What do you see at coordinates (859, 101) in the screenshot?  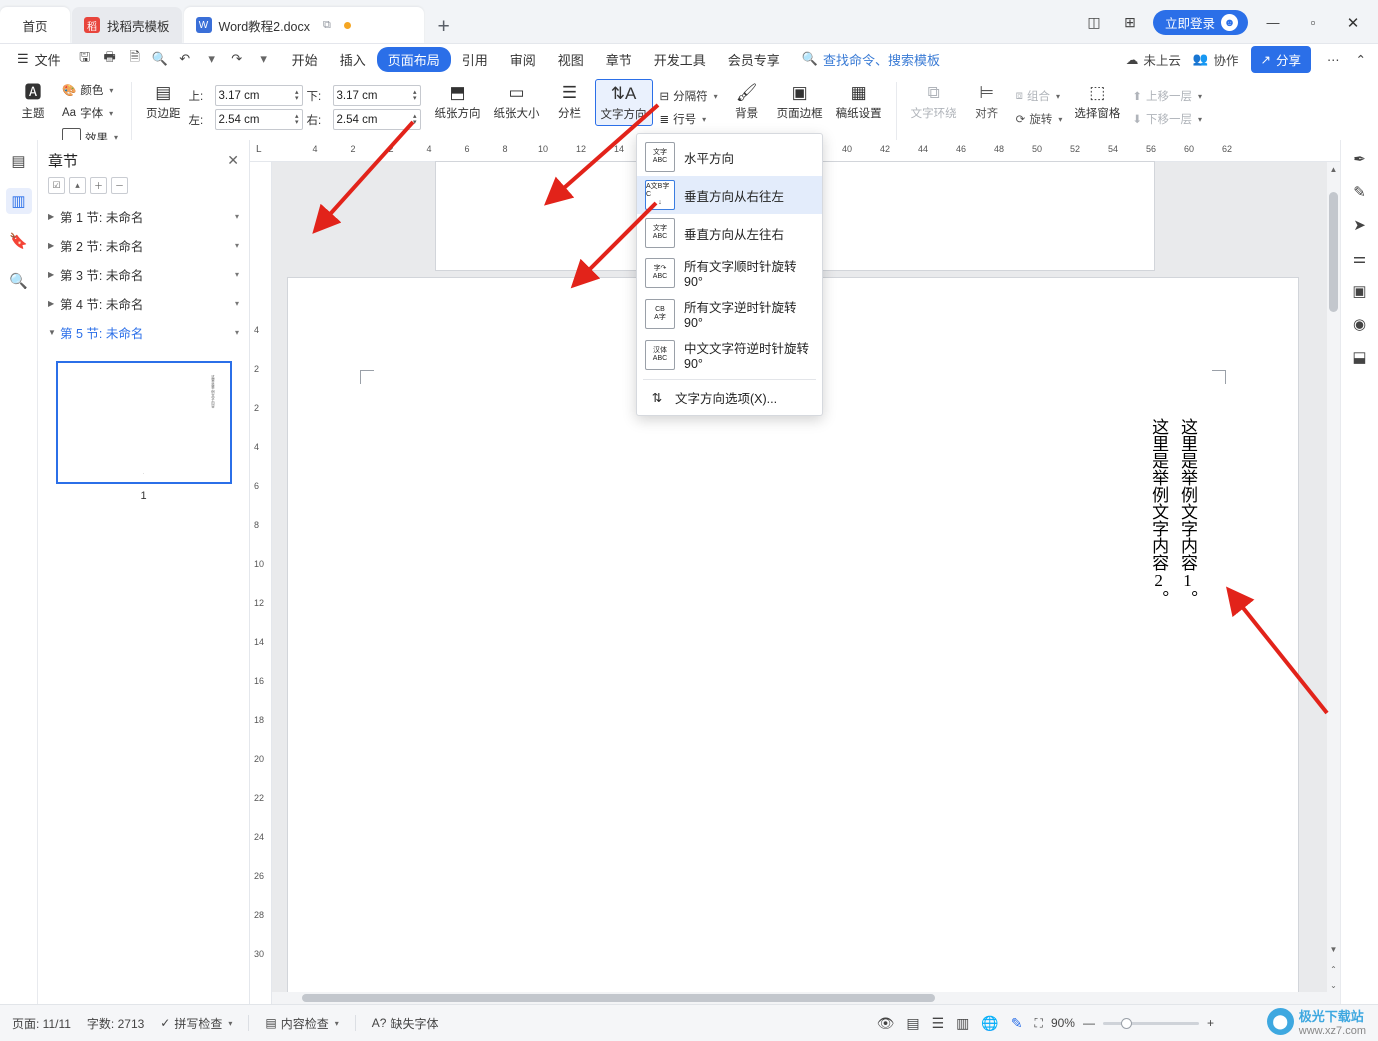 I see `ribbon-button-grid-paper: ▦ 稿纸设置` at bounding box center [859, 101].